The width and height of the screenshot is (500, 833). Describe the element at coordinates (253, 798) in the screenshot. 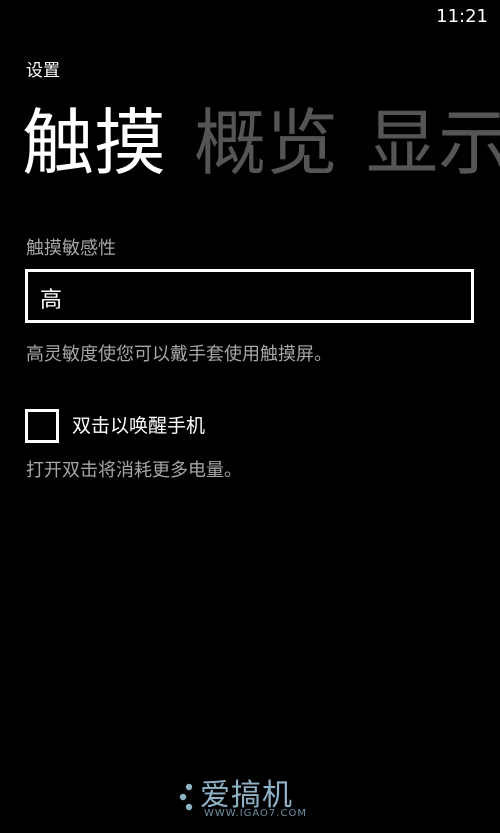

I see `watermark-logo: 爱搞机 WWW.IGAO7.COM` at that location.